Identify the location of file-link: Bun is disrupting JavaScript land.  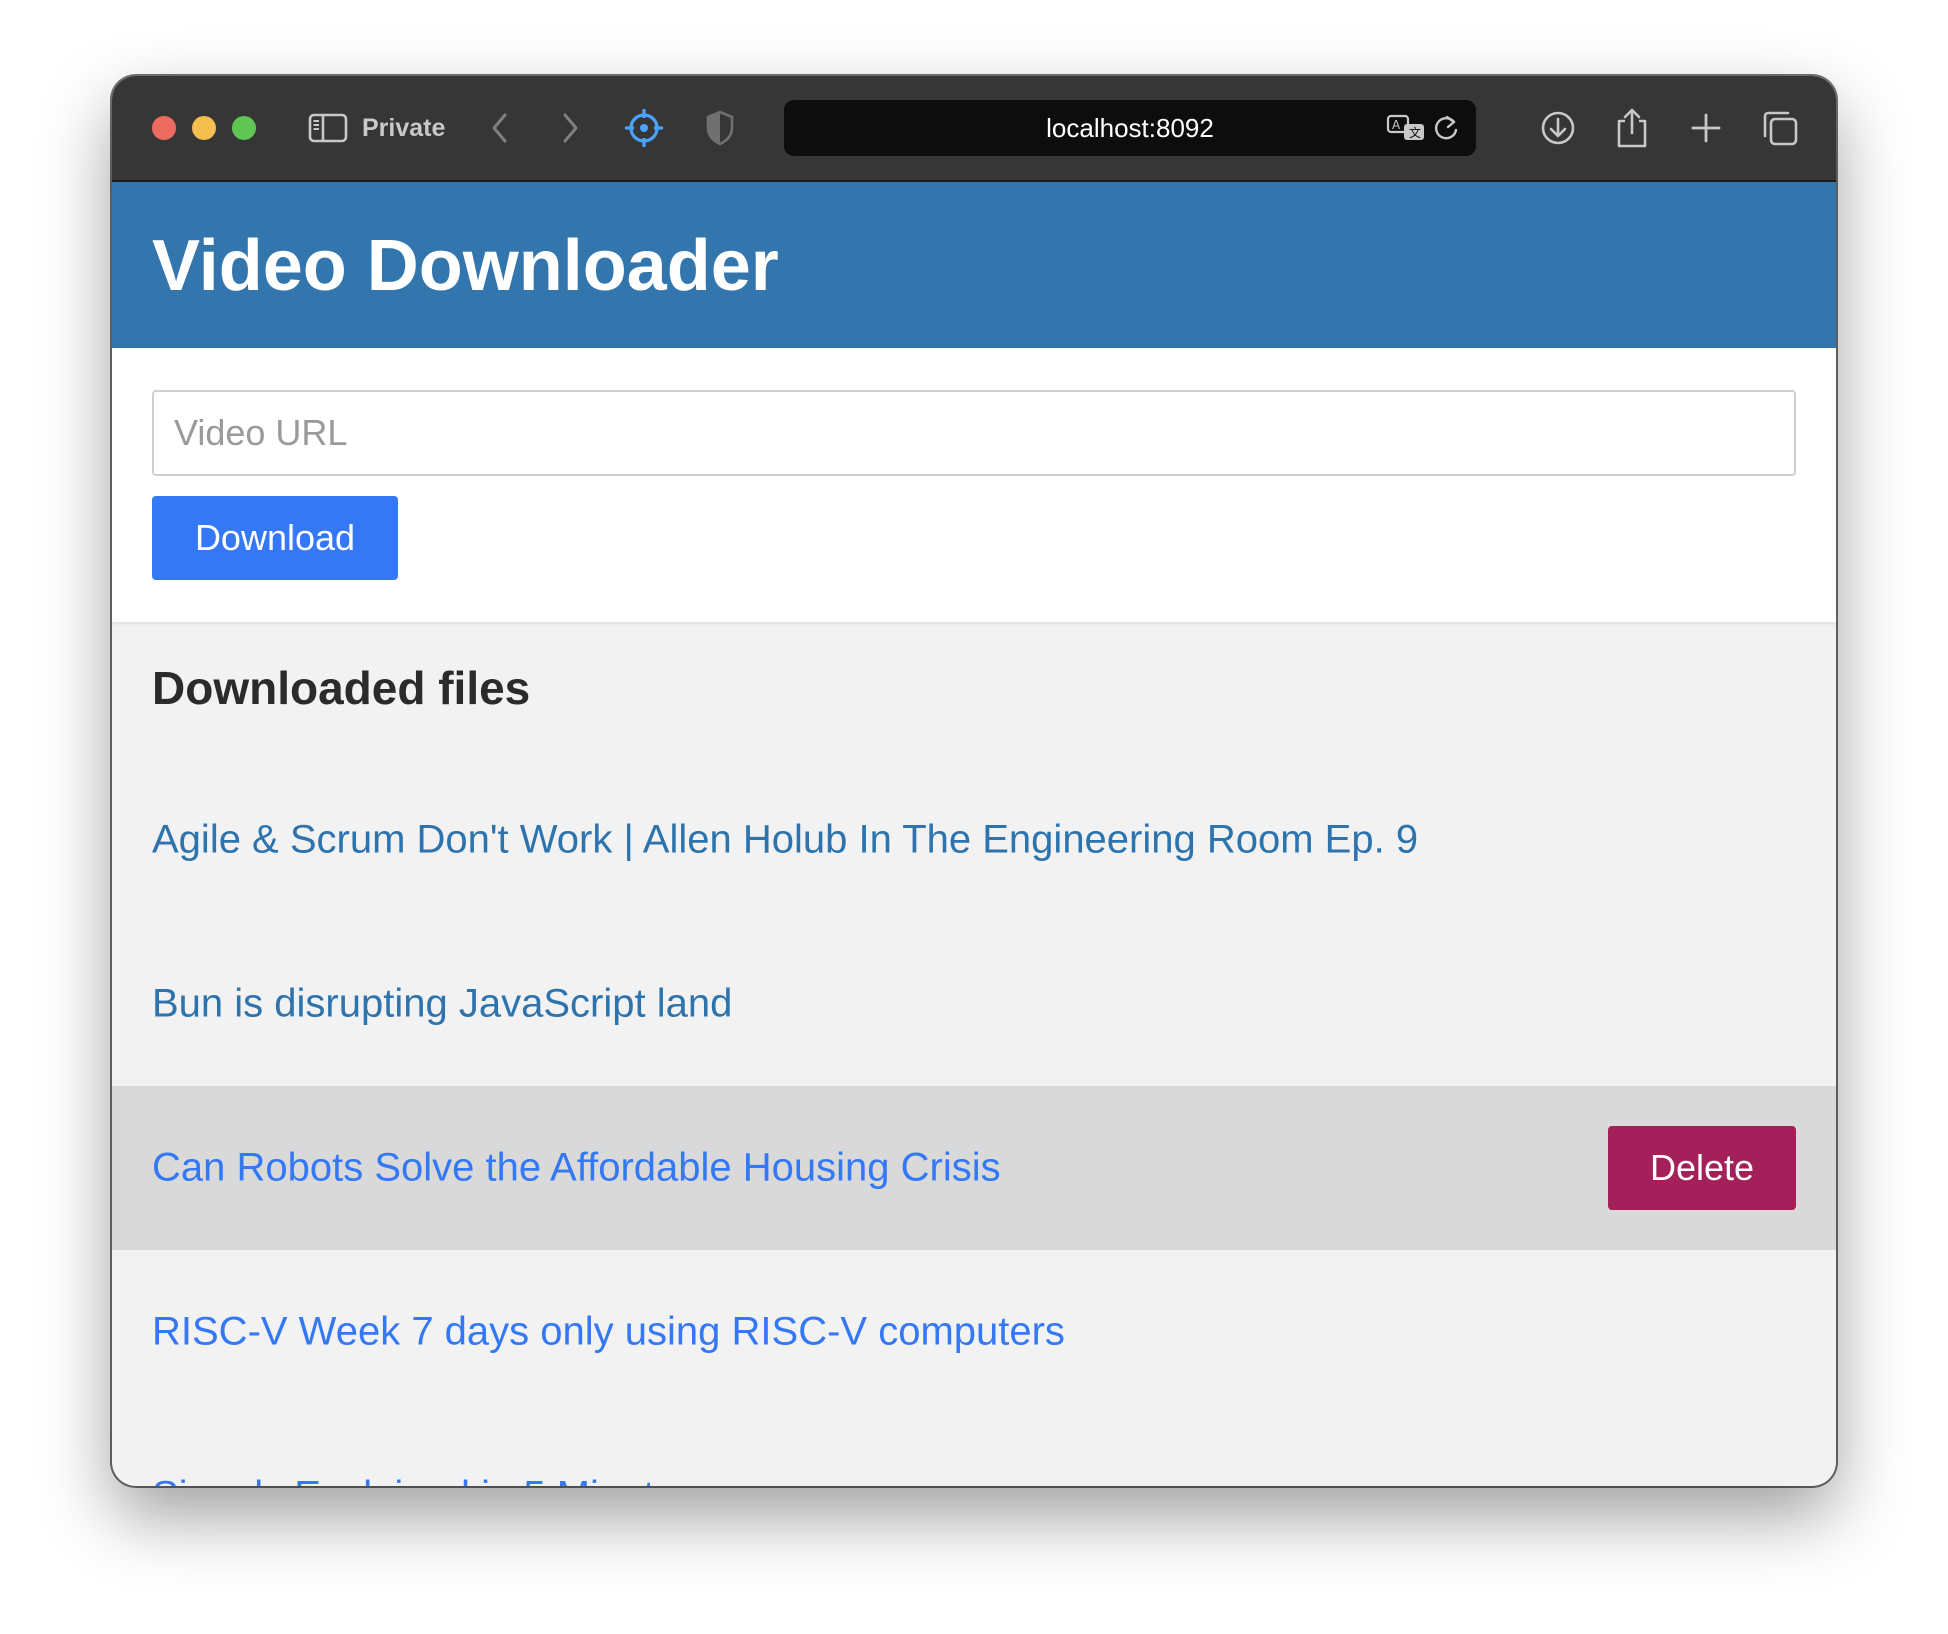
(442, 1004).